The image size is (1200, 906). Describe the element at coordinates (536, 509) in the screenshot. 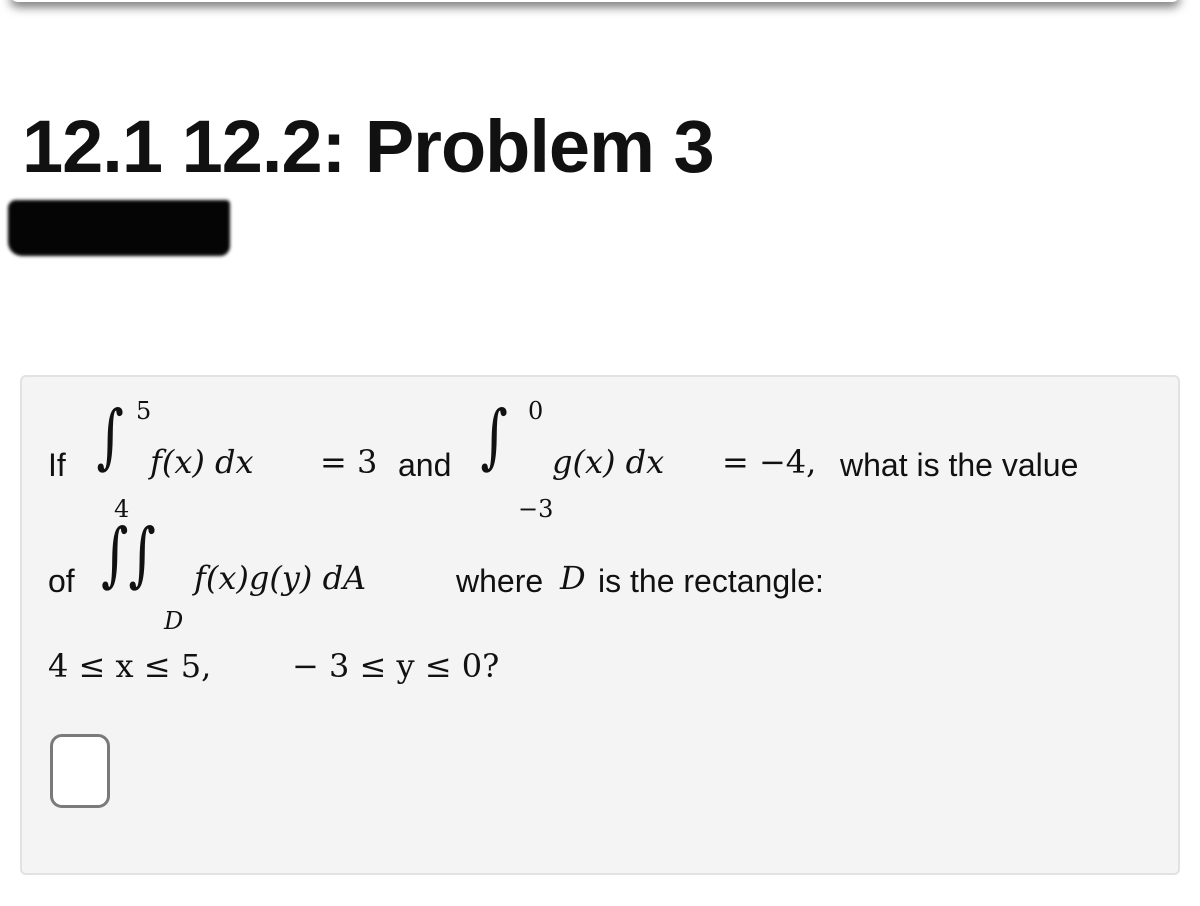

I see `integral2-lower-limit: −3` at that location.